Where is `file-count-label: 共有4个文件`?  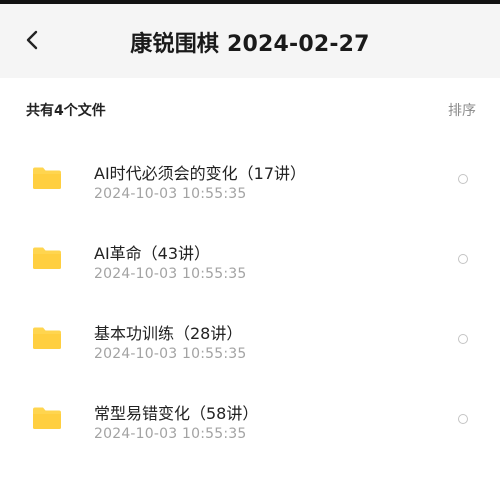 file-count-label: 共有4个文件 is located at coordinates (66, 111).